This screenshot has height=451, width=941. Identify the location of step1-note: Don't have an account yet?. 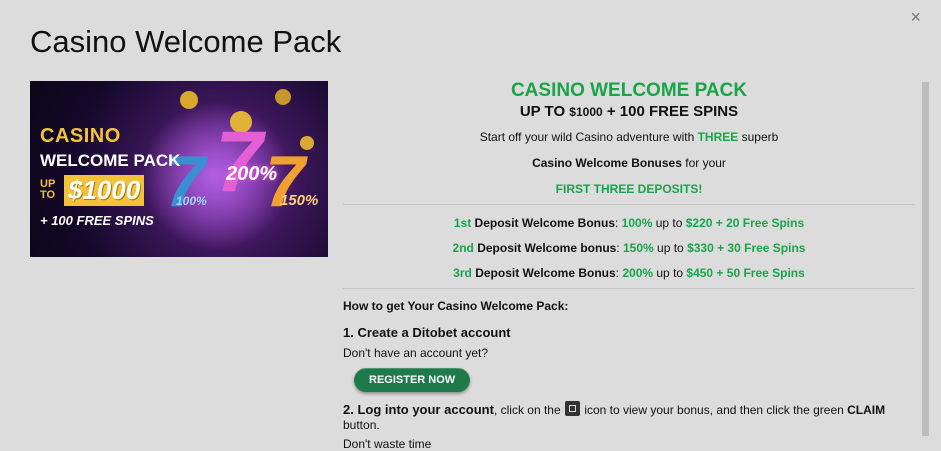
(416, 353).